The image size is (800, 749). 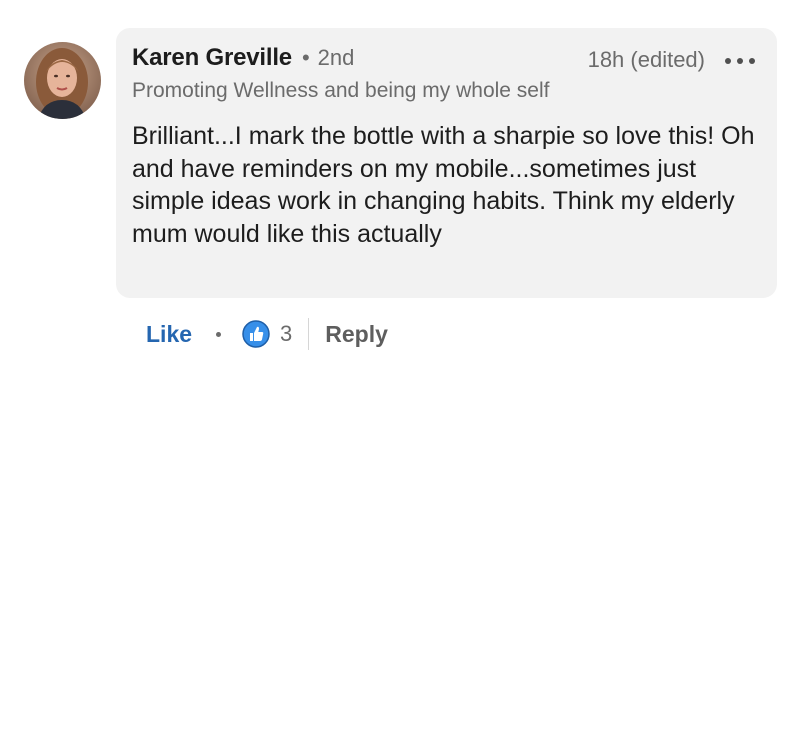 I want to click on action-divider, so click(x=309, y=334).